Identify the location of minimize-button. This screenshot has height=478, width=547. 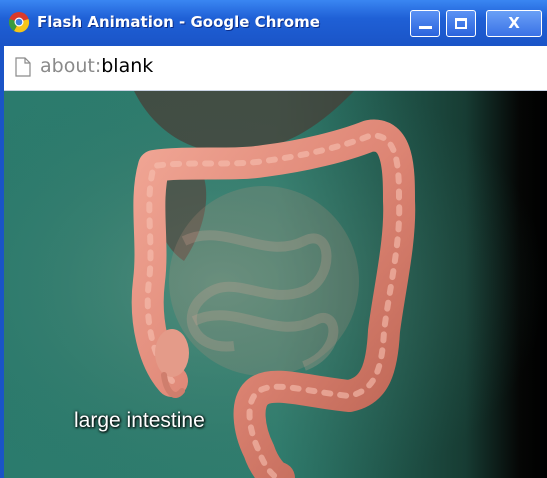
(425, 23).